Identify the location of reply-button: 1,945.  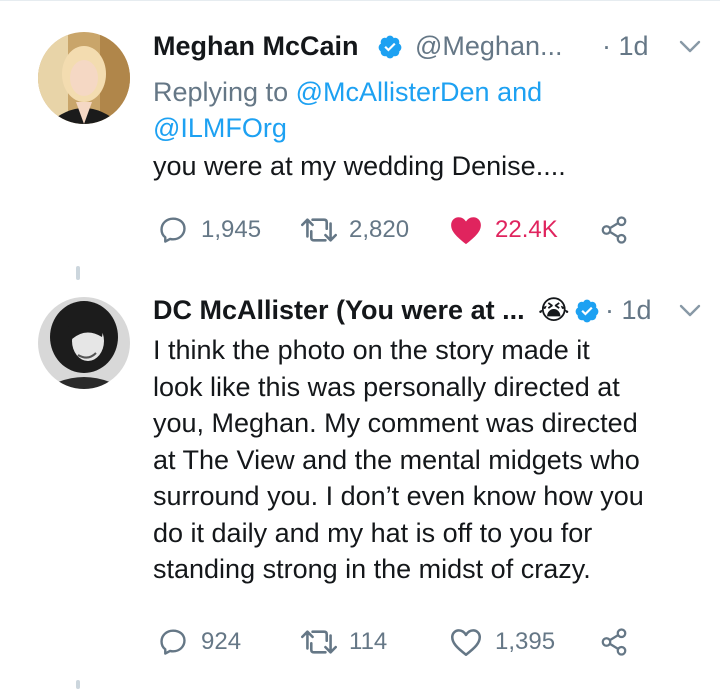
(209, 230).